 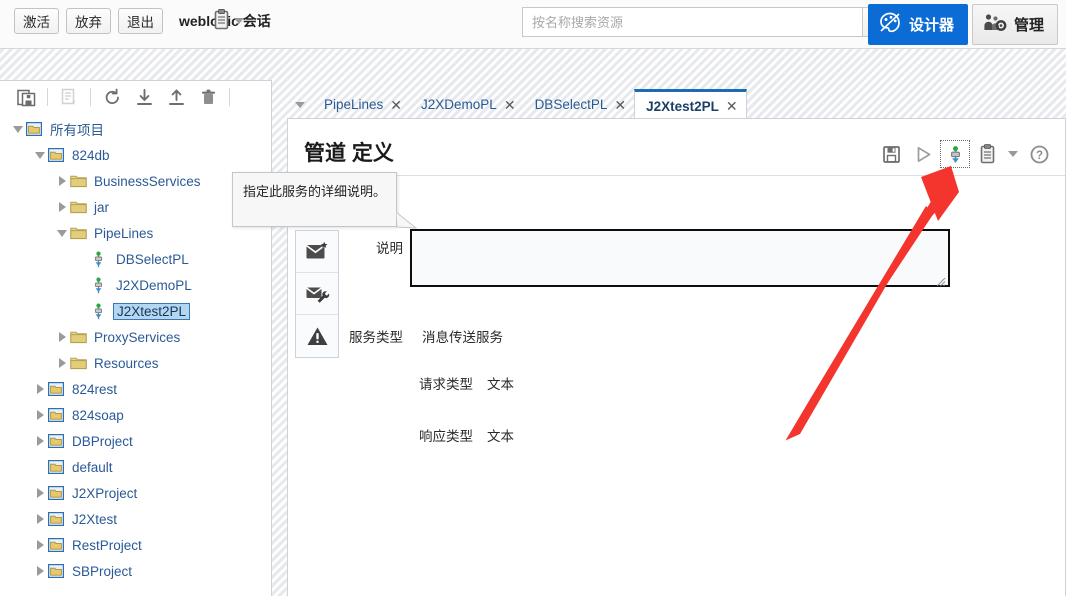 I want to click on run-icon, so click(x=923, y=154).